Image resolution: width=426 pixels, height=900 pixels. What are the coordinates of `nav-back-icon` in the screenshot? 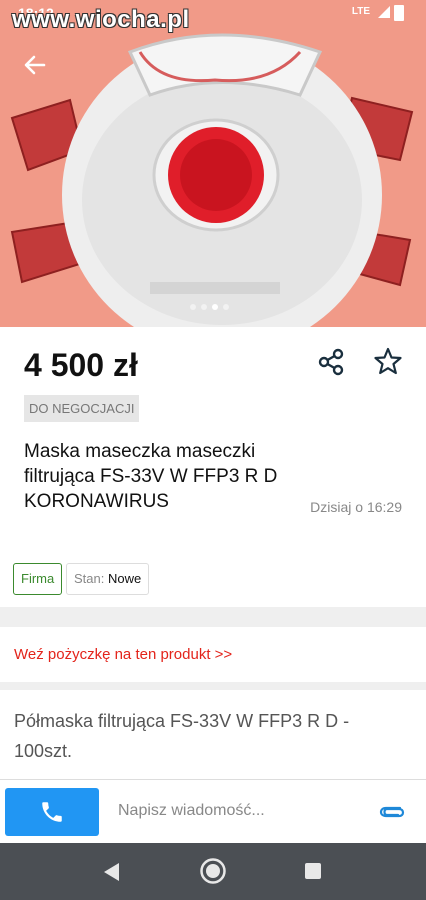 It's located at (111, 872).